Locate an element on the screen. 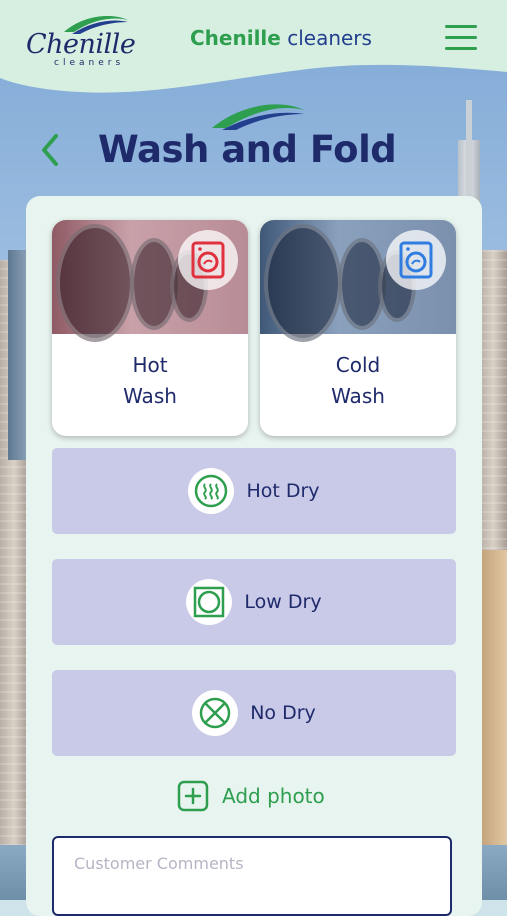  back-button is located at coordinates (50, 150).